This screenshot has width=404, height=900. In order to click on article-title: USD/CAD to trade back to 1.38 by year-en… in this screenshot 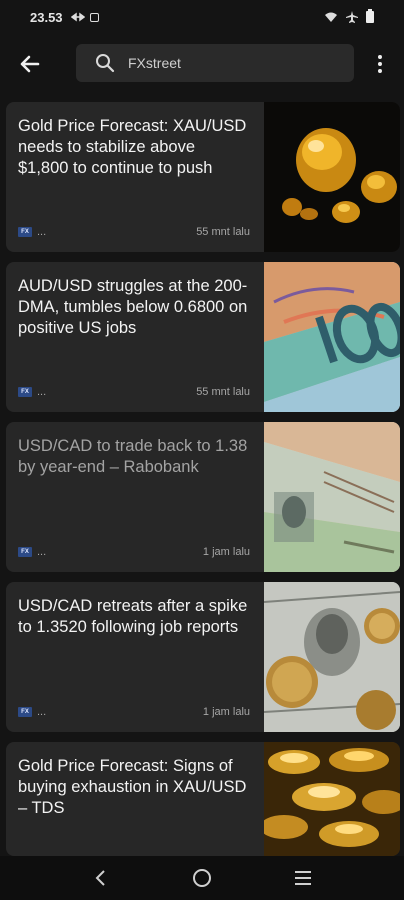, I will do `click(133, 456)`.